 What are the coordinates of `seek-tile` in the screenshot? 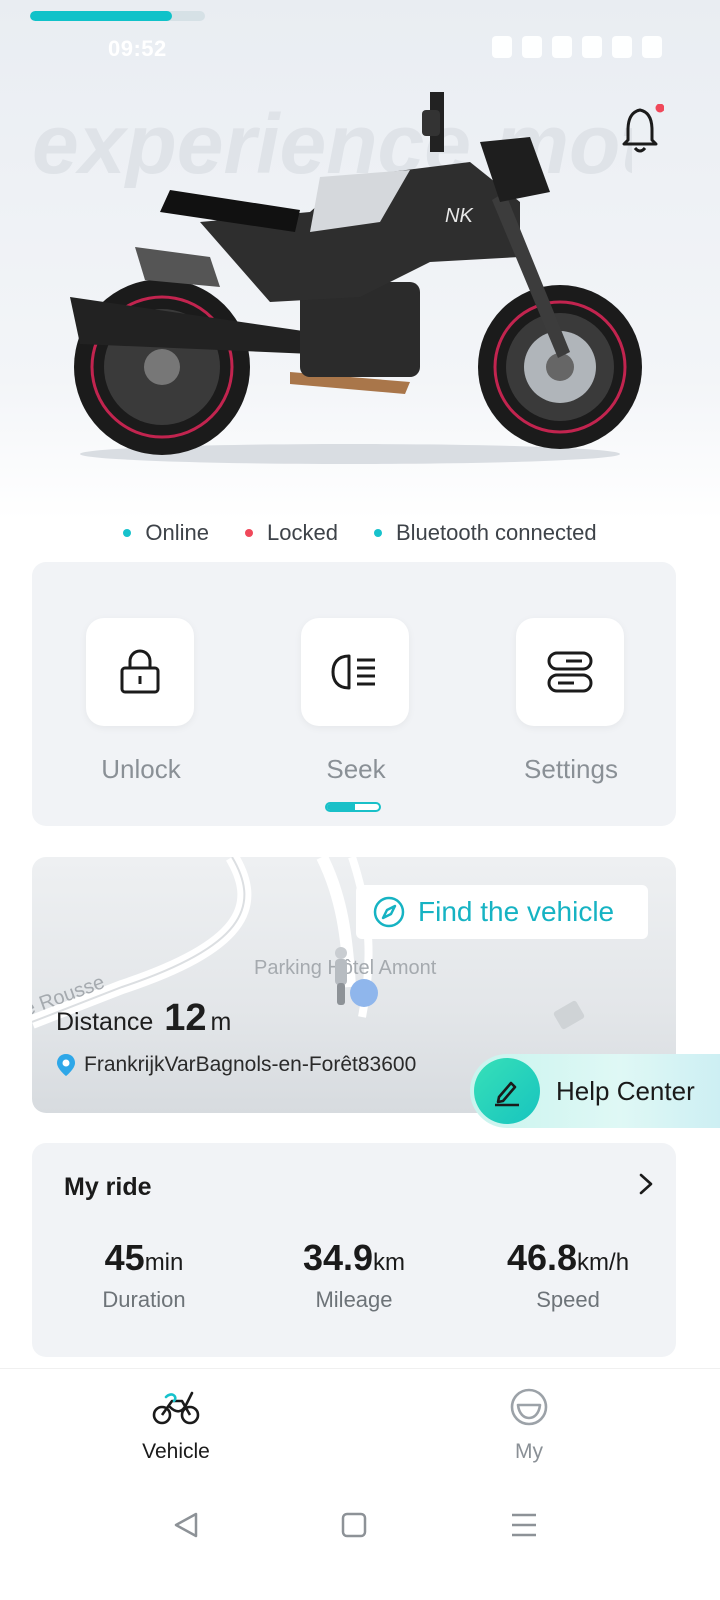 It's located at (355, 672).